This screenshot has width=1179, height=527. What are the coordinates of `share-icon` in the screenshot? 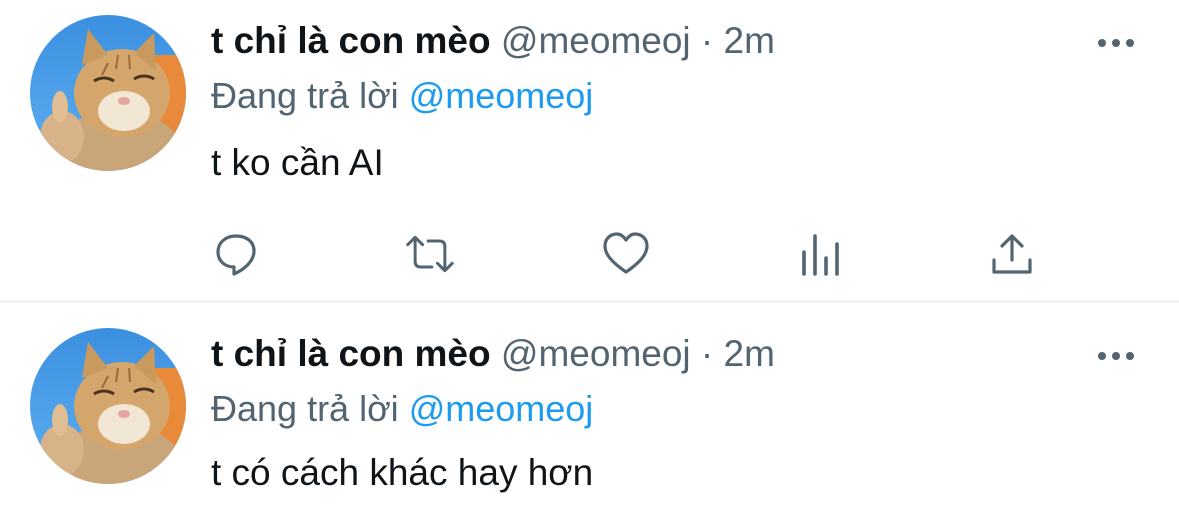 It's located at (1012, 254).